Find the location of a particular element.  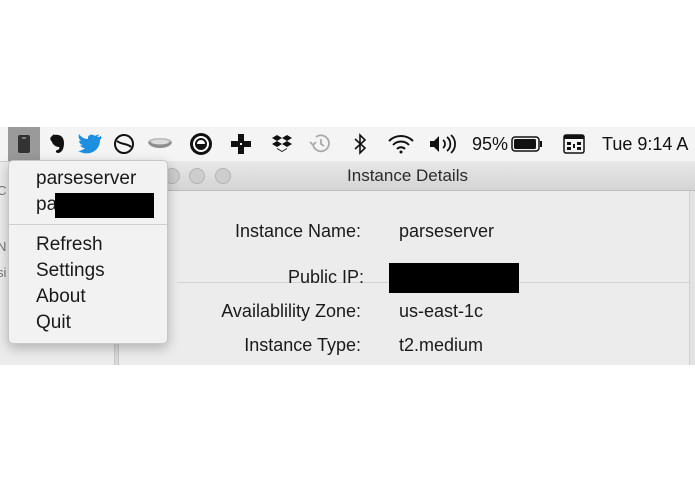

window-titlebar: Instance Details is located at coordinates (407, 176).